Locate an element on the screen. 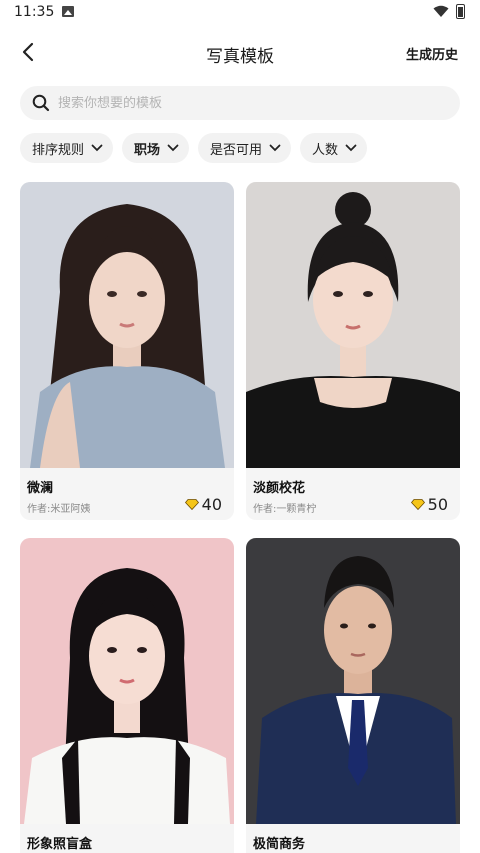 The image size is (480, 853). filter-scene-label: 职场 is located at coordinates (147, 150).